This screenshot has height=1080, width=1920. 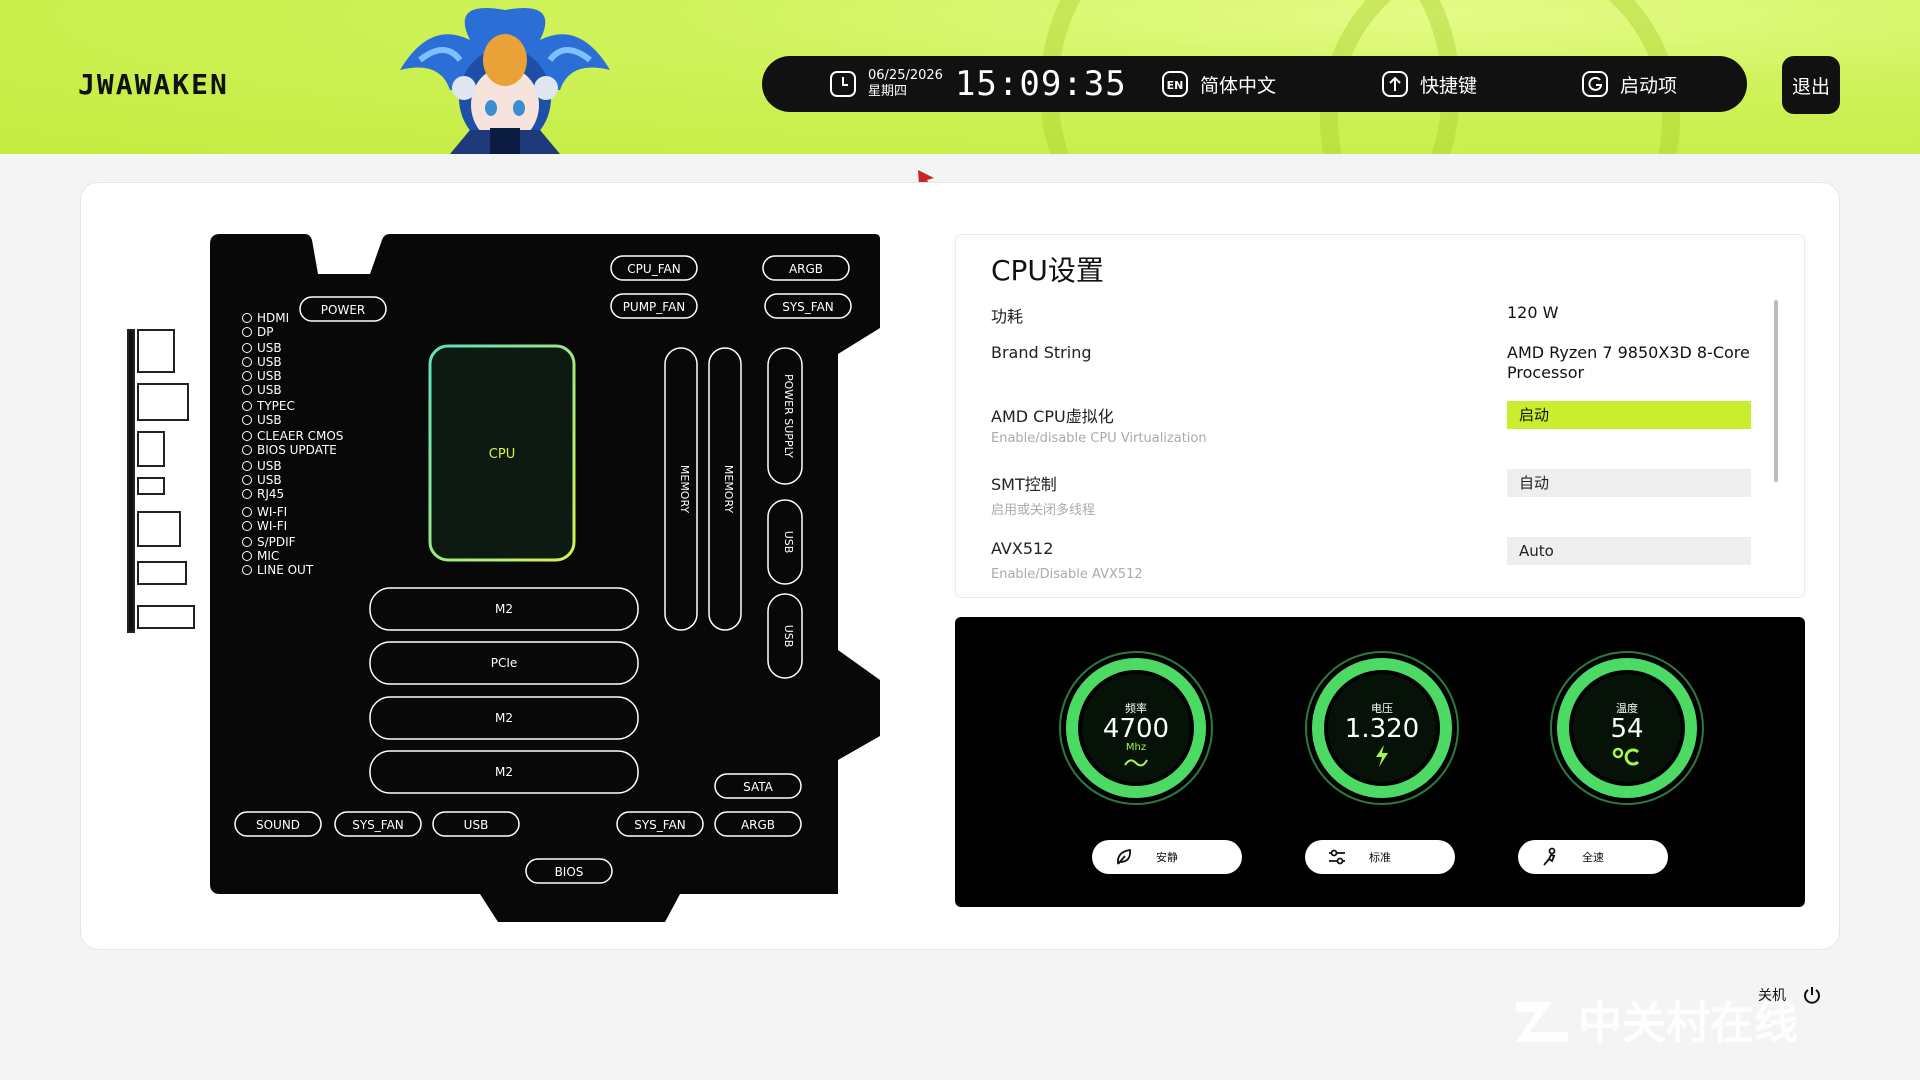 I want to click on standard-mode-label: 标准, so click(x=1380, y=857).